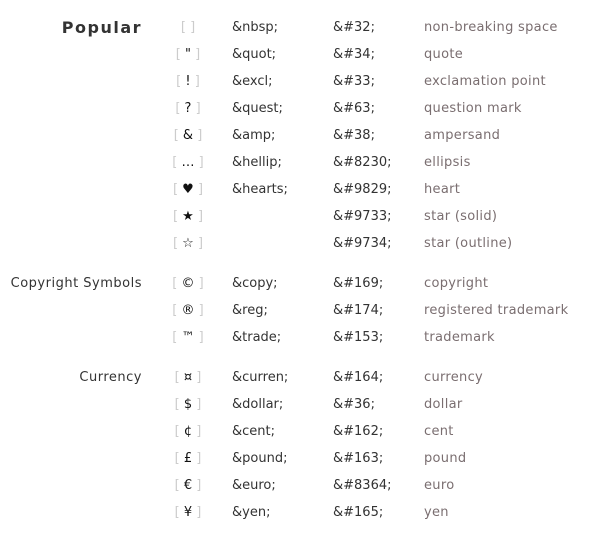 This screenshot has width=600, height=540. Describe the element at coordinates (362, 162) in the screenshot. I see `entity-code: &#8230;` at that location.